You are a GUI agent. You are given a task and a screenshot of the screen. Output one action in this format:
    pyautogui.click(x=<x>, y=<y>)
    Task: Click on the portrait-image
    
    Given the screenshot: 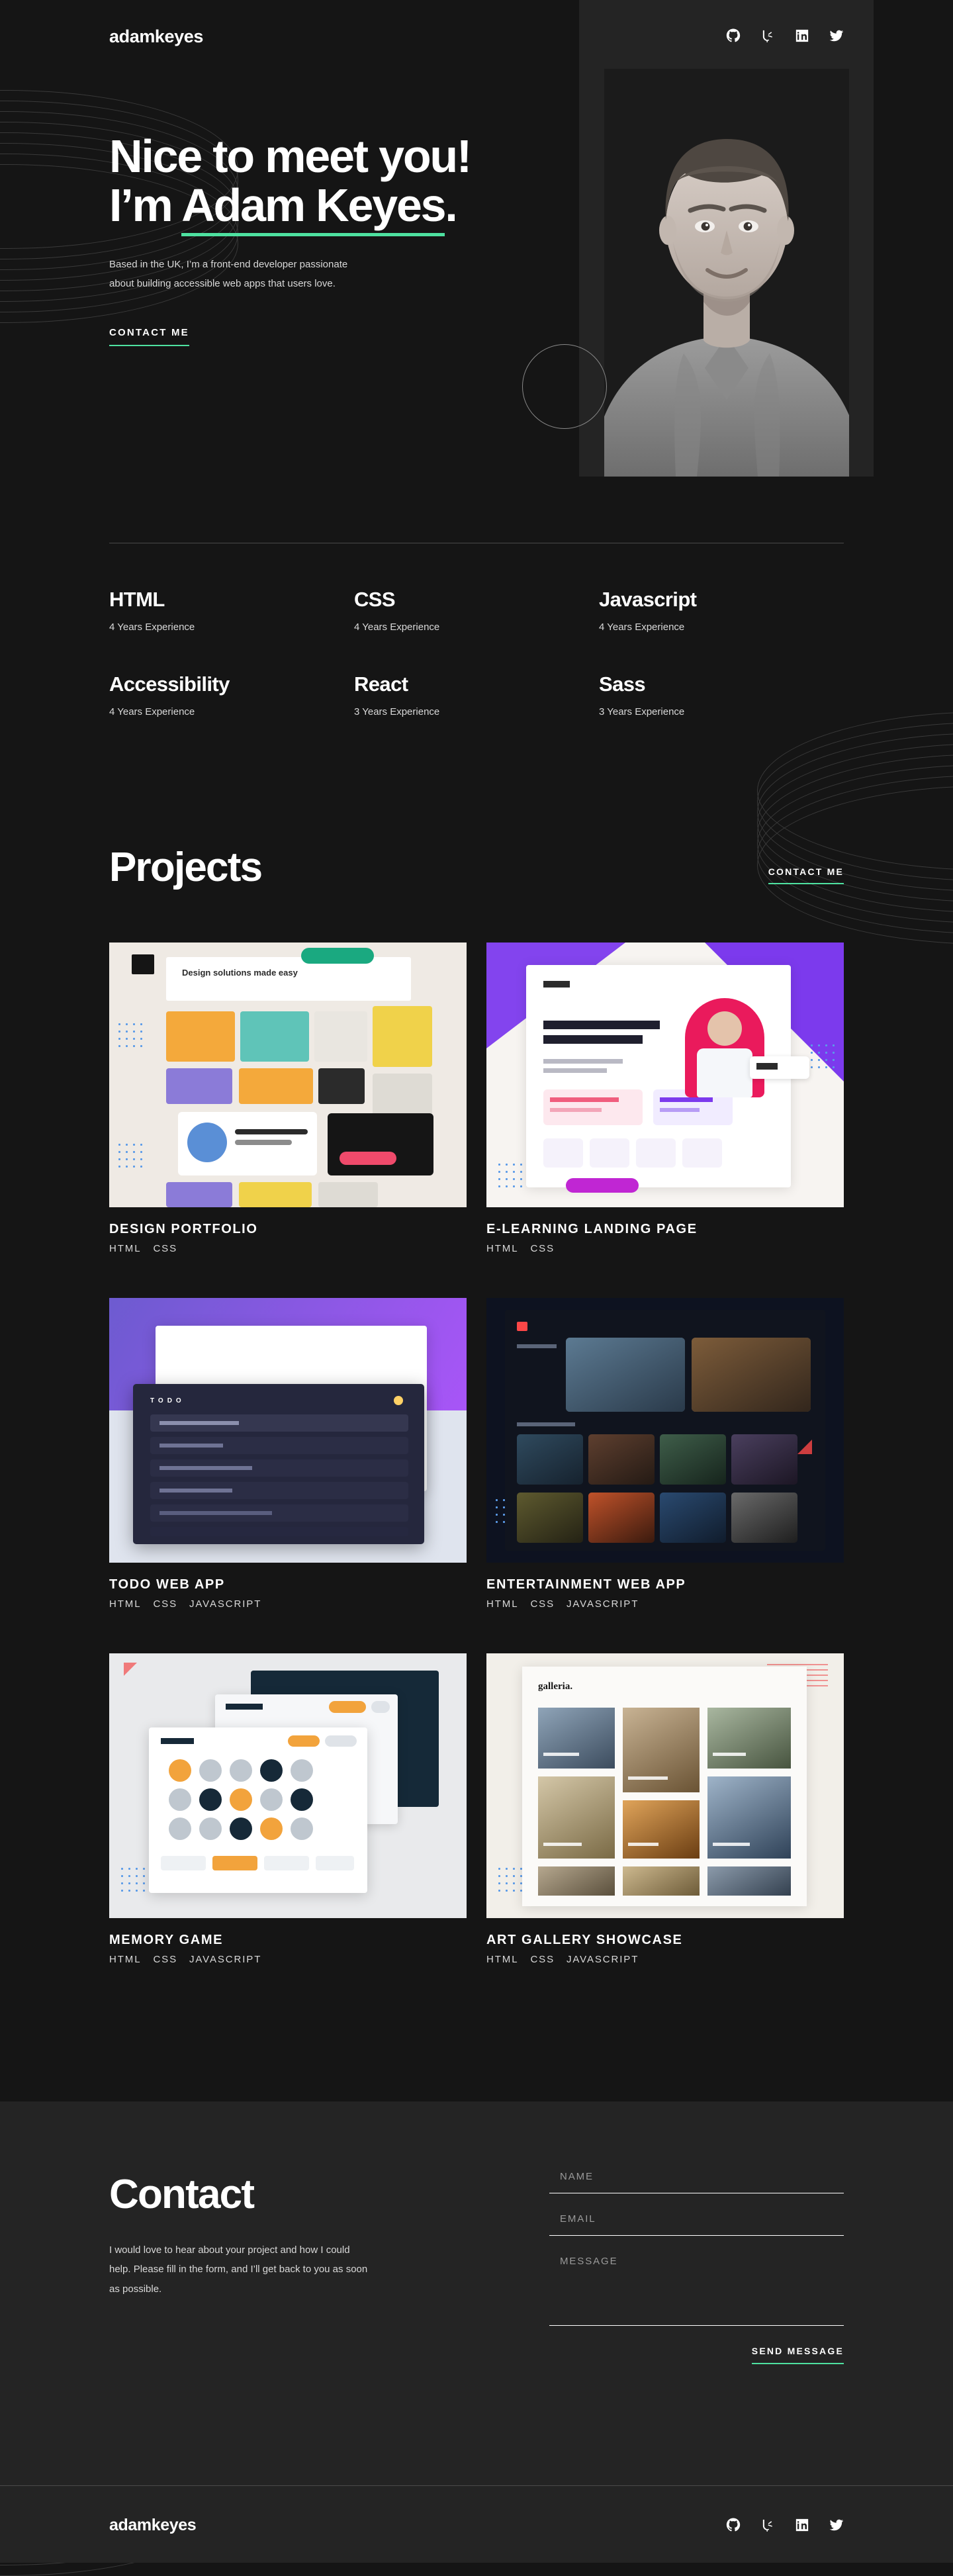 What is the action you would take?
    pyautogui.click(x=726, y=273)
    